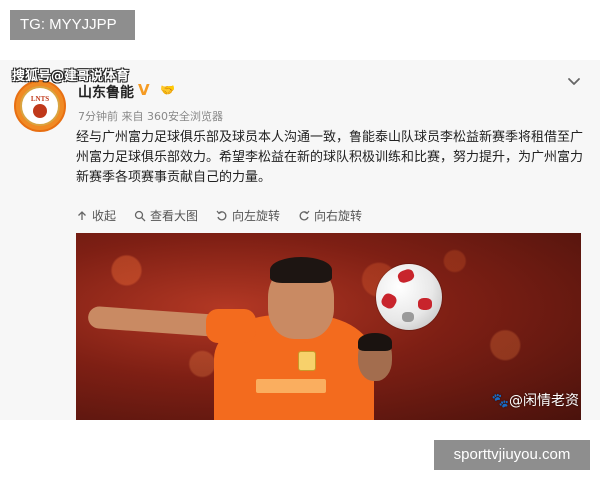  Describe the element at coordinates (144, 90) in the screenshot. I see `verified-v-icon: V` at that location.